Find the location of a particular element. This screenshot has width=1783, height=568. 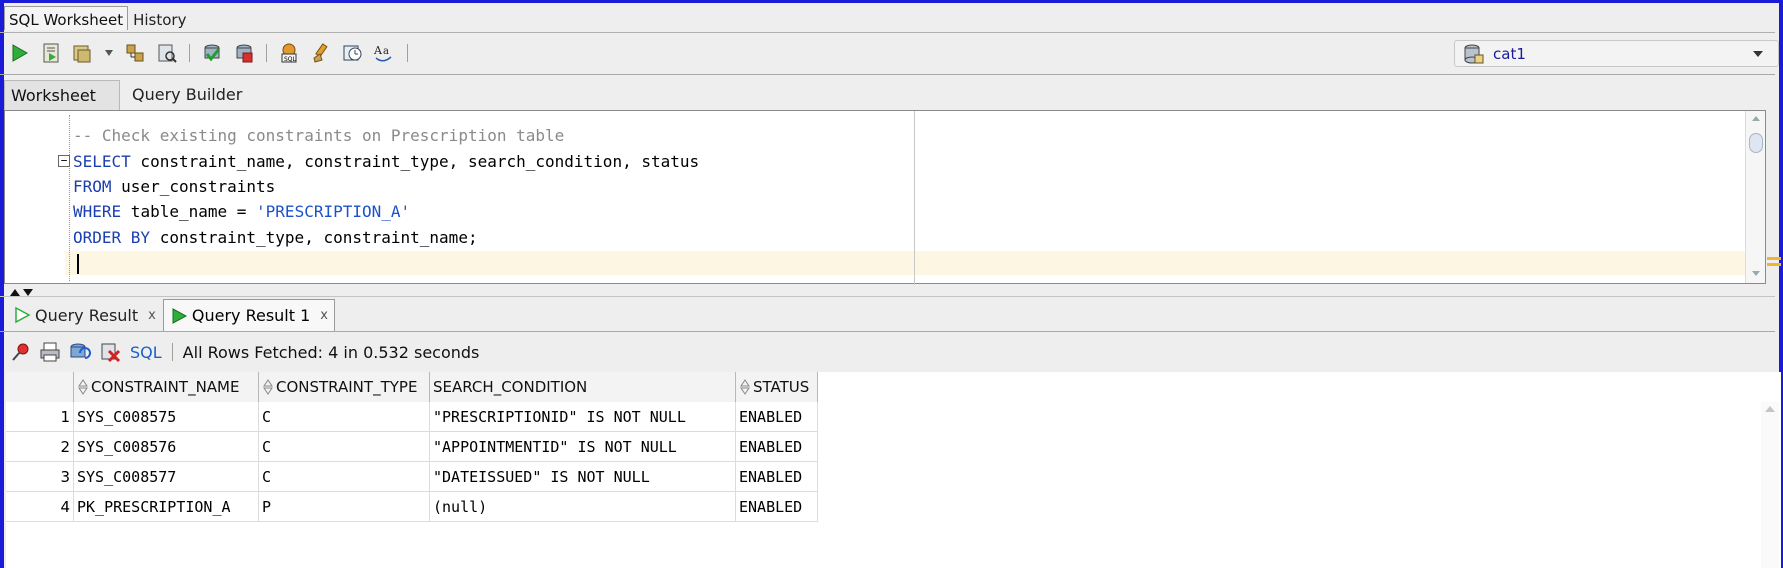

rollback-icon is located at coordinates (244, 53).